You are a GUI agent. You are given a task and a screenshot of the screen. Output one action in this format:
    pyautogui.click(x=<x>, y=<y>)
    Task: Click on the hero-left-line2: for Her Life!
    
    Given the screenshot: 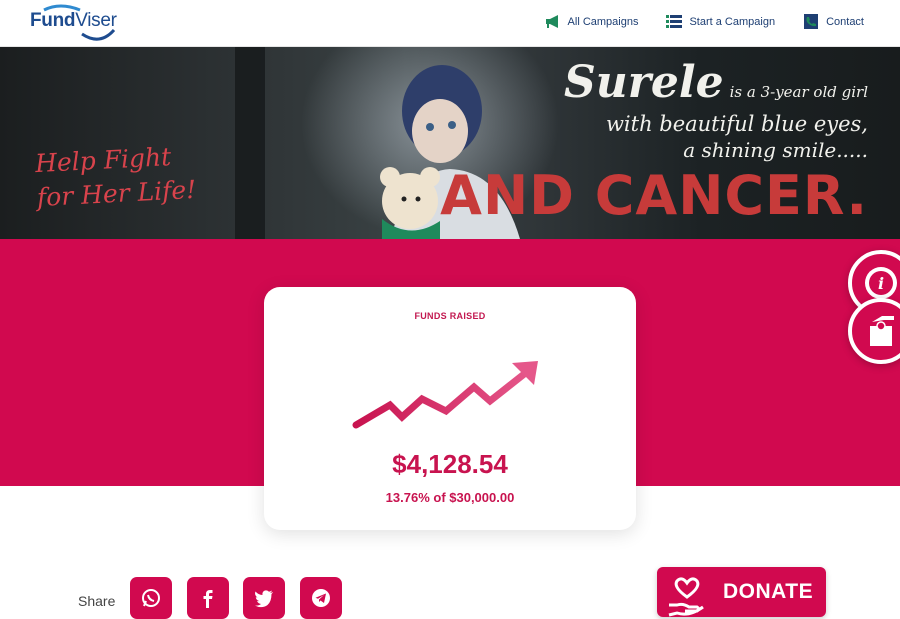 What is the action you would take?
    pyautogui.click(x=116, y=193)
    